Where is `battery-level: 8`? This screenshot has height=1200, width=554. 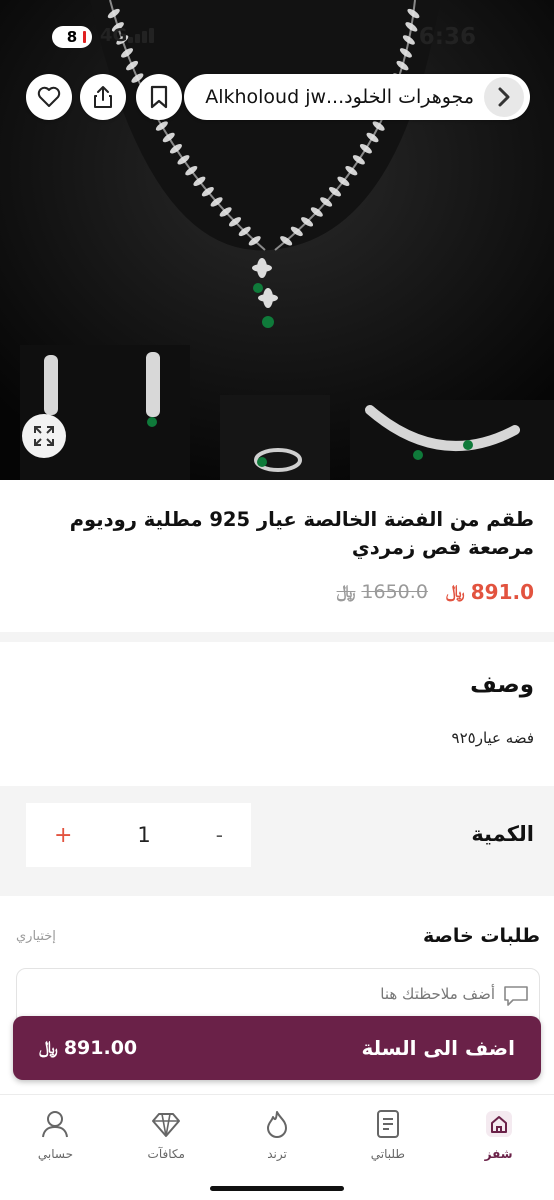 battery-level: 8 is located at coordinates (72, 37).